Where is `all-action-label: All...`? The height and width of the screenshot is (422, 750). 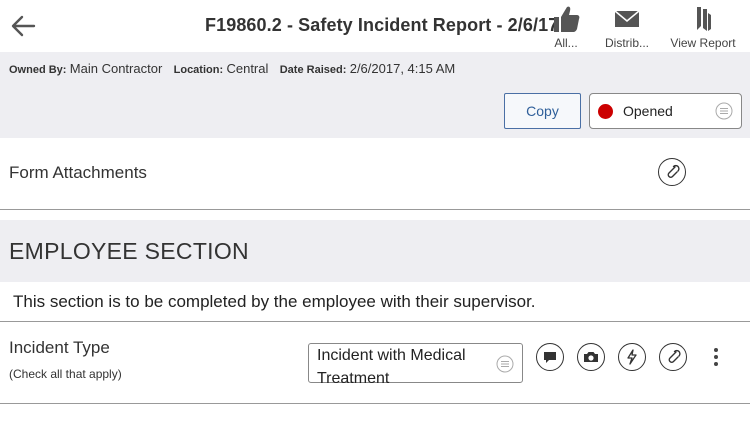 all-action-label: All... is located at coordinates (566, 43).